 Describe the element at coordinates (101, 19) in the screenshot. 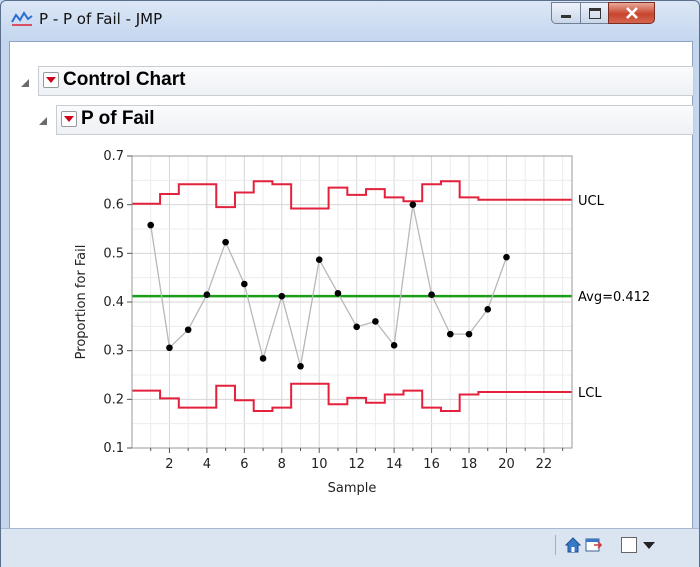

I see `window-title: P - P of Fail - JMP` at that location.